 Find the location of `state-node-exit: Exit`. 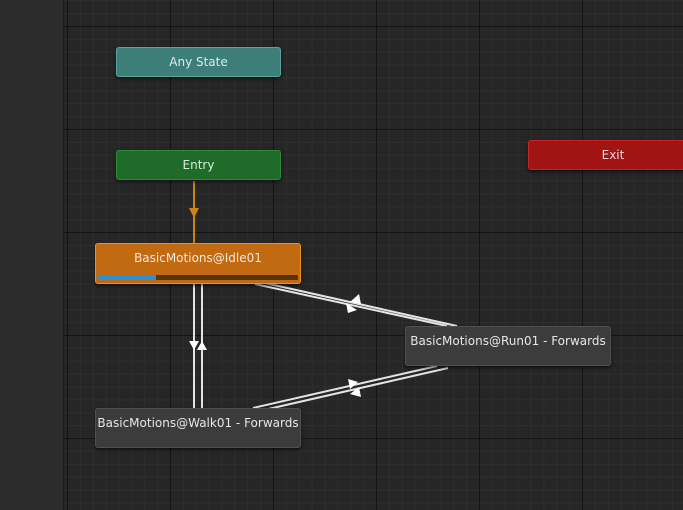

state-node-exit: Exit is located at coordinates (605, 155).